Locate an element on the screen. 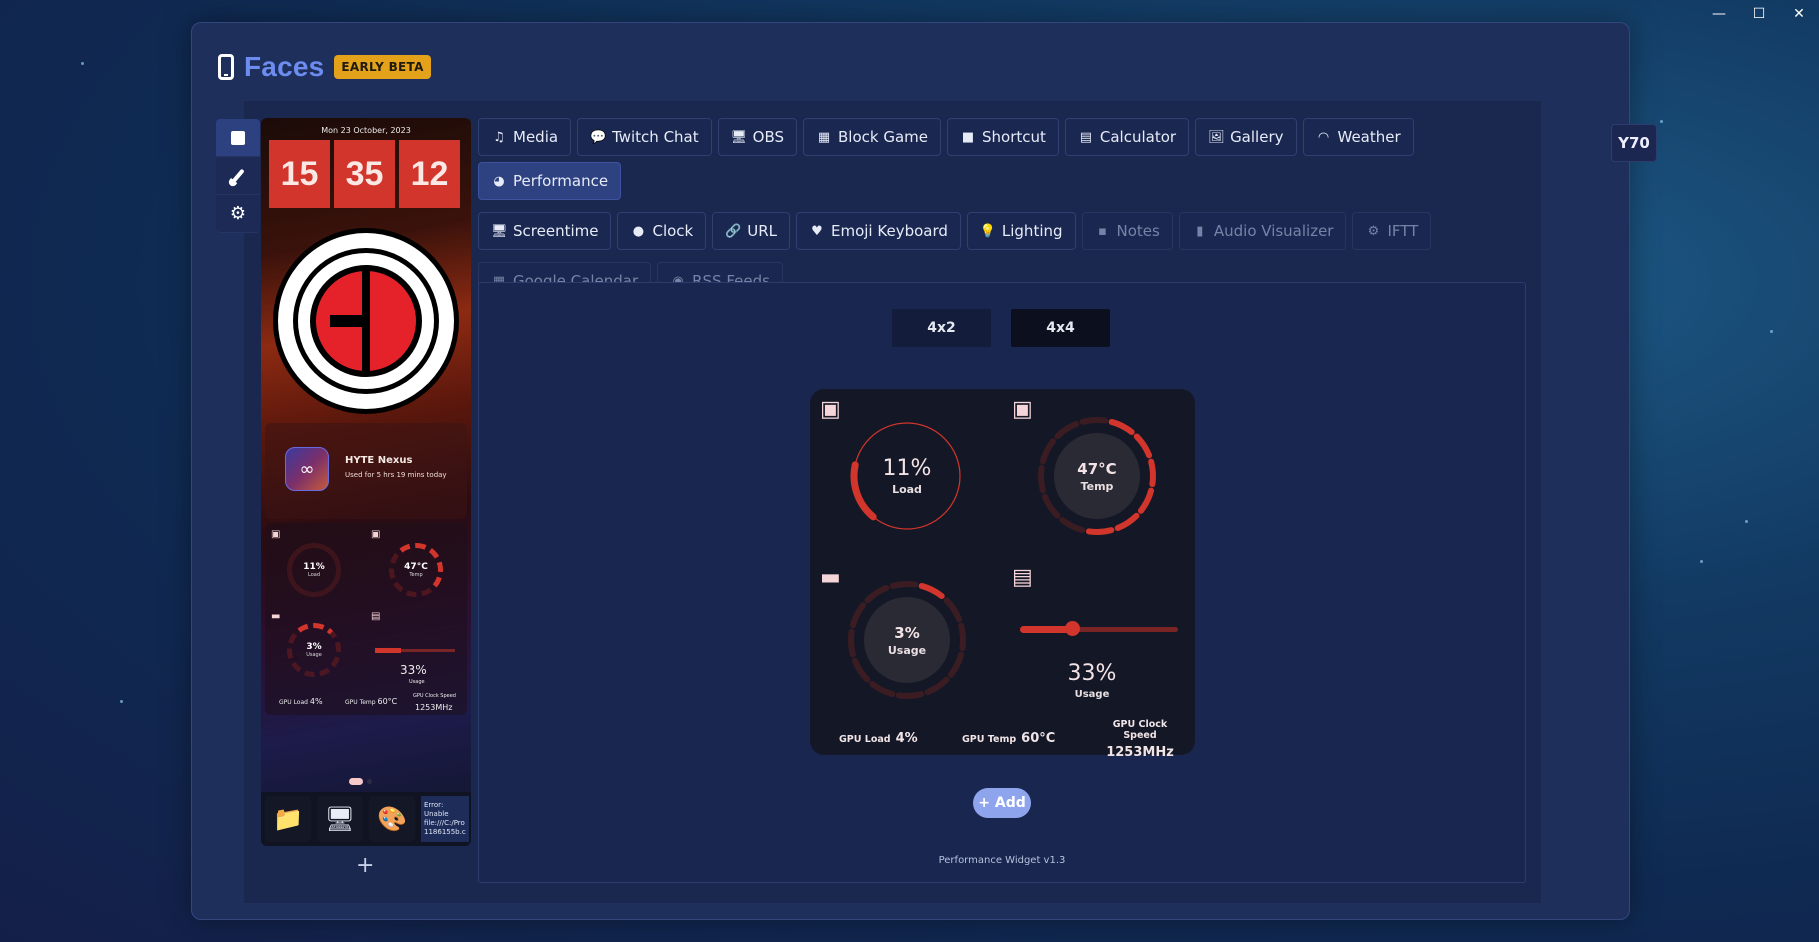 The image size is (1819, 942). mini-cpu-load-gauge: 11% Load is located at coordinates (314, 570).